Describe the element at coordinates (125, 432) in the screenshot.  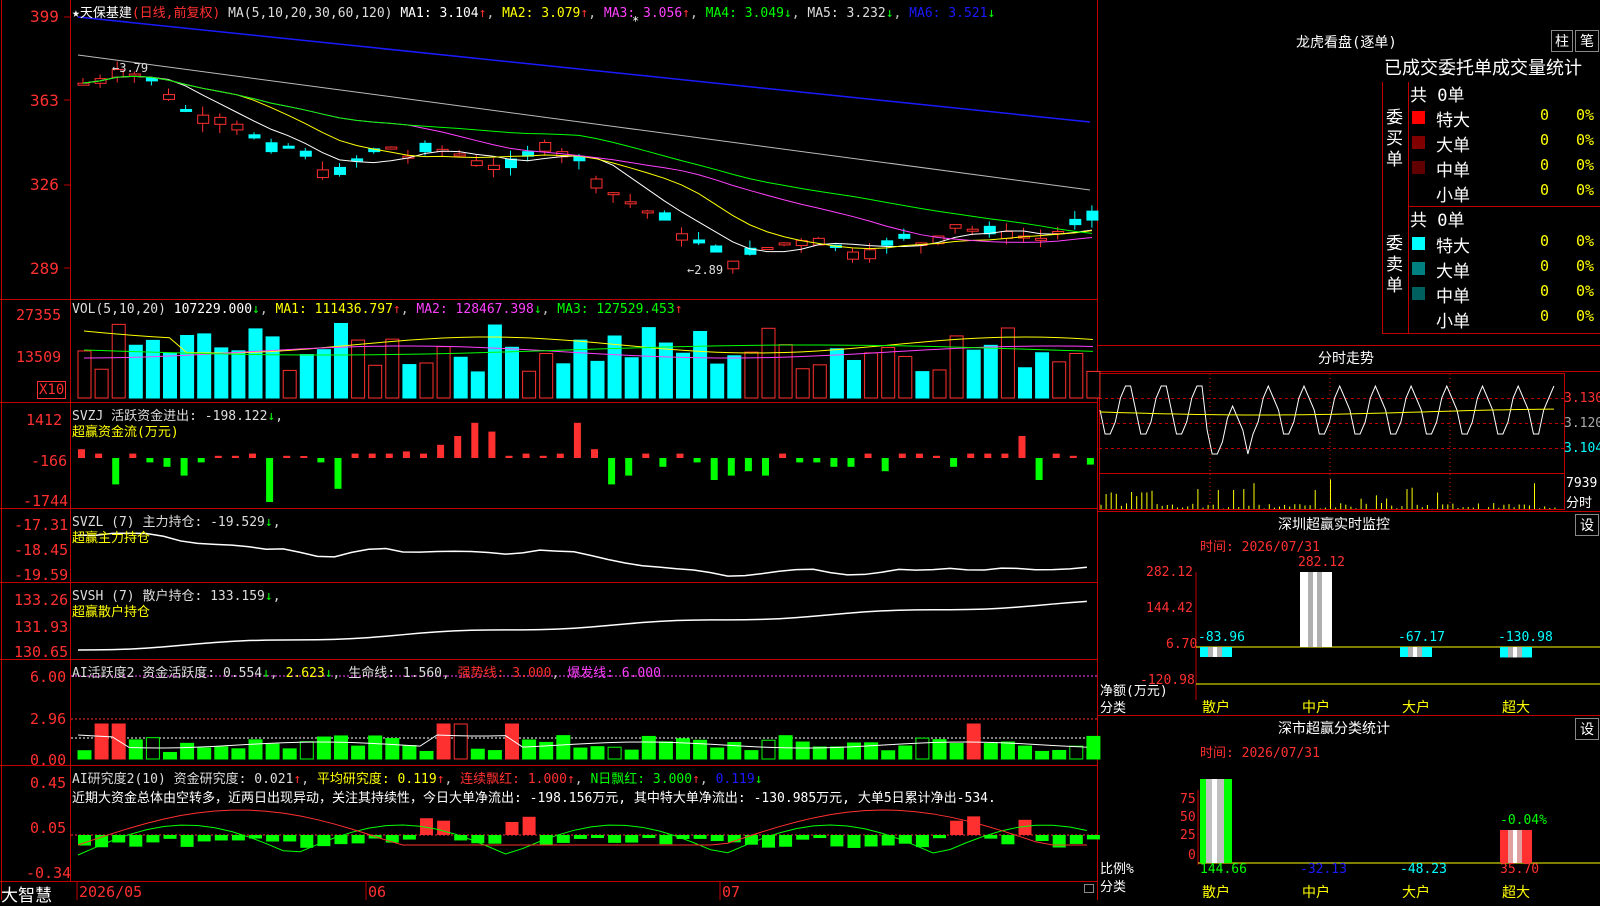
I see `svzj-sub: 超赢资金流(万元)` at that location.